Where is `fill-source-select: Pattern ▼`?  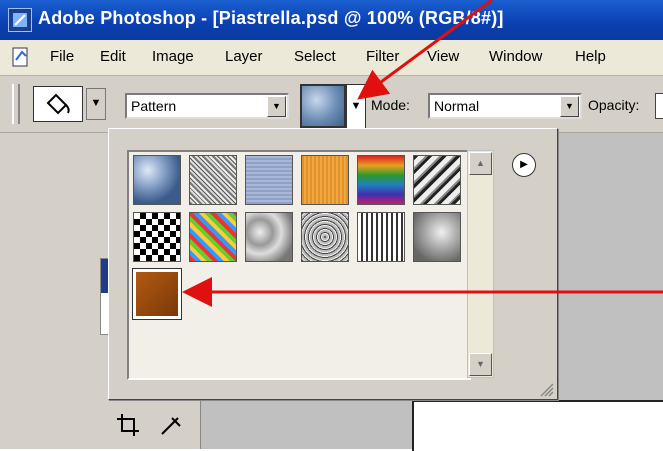 fill-source-select: Pattern ▼ is located at coordinates (207, 106).